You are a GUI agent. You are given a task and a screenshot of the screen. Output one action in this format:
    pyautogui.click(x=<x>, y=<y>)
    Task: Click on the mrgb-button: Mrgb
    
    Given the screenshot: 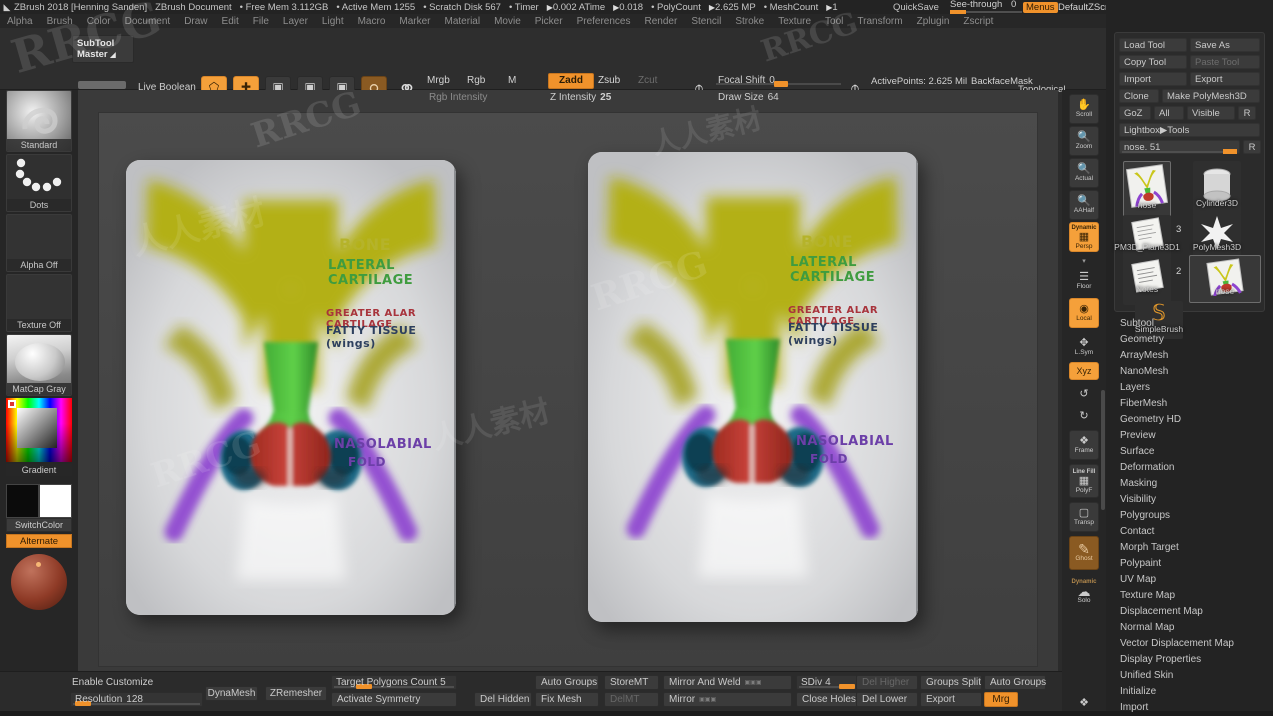 What is the action you would take?
    pyautogui.click(x=438, y=80)
    